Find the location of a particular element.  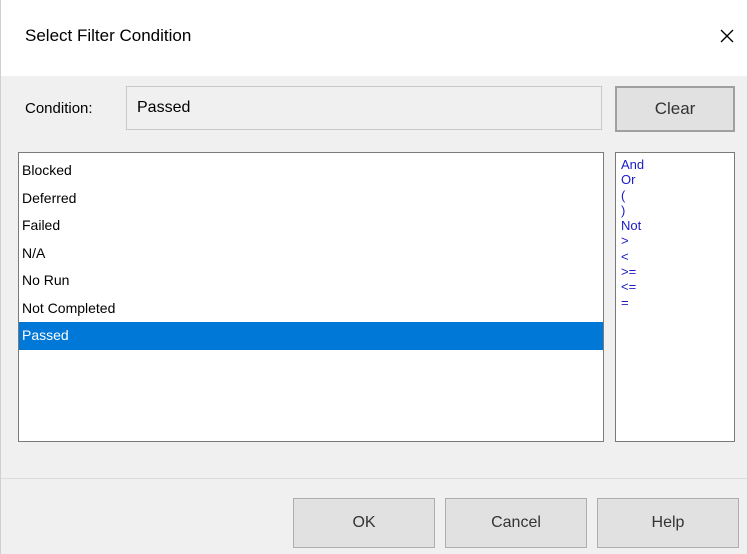

operator-item: > is located at coordinates (675, 240).